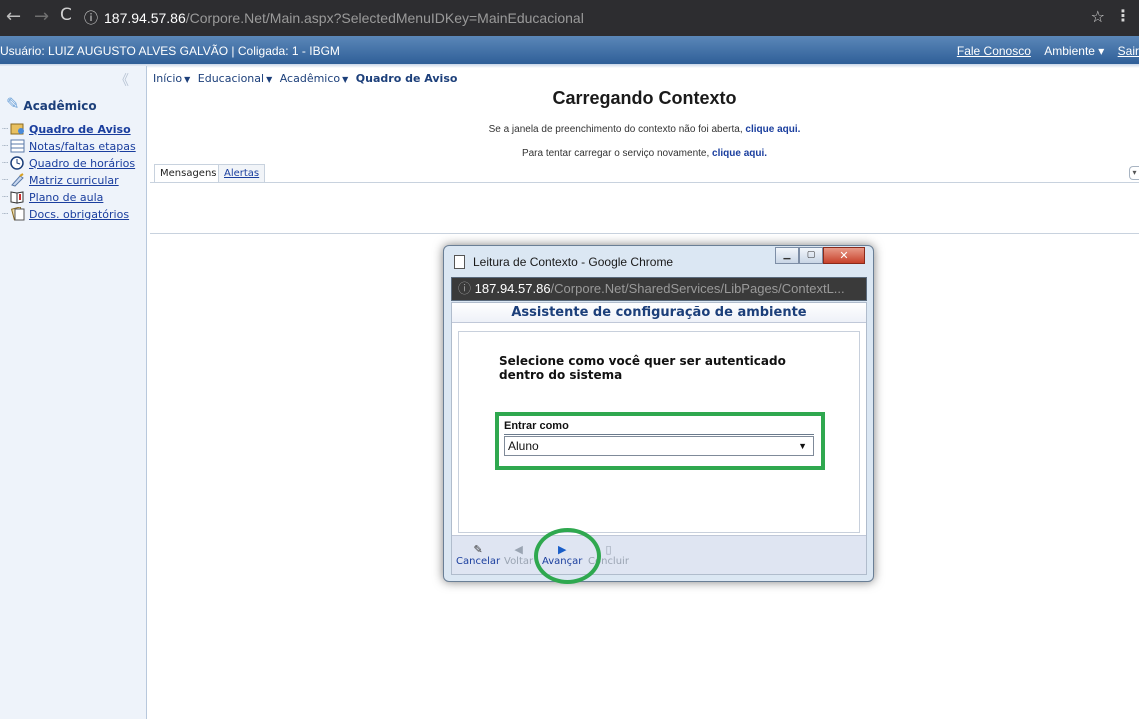  I want to click on dropdown-arrow-icon: ▼, so click(802, 446).